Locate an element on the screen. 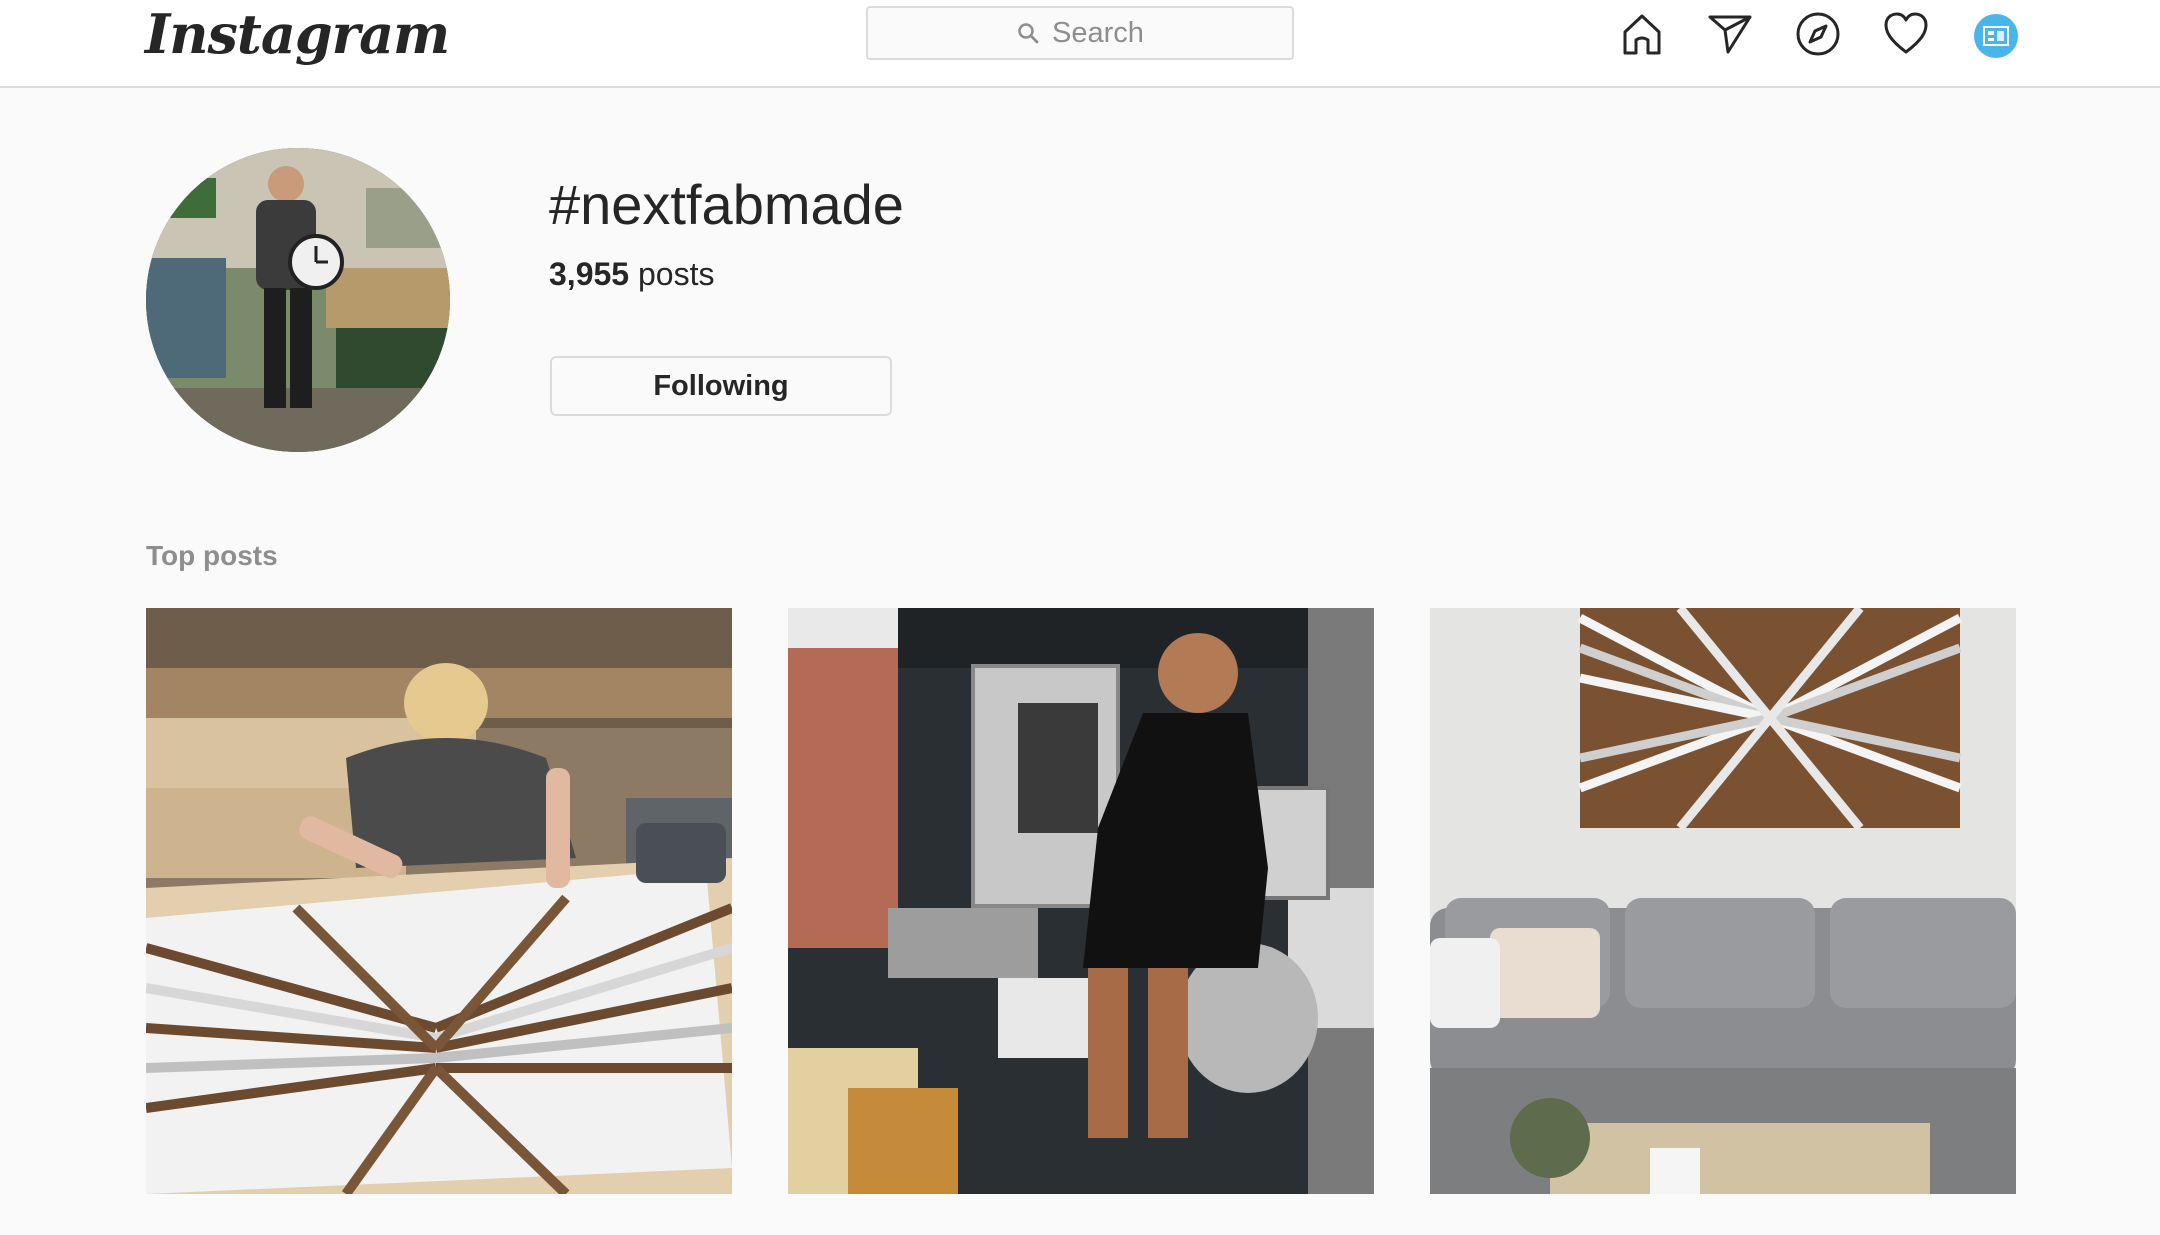 The height and width of the screenshot is (1235, 2160). post-count-number: 3,955 is located at coordinates (589, 274).